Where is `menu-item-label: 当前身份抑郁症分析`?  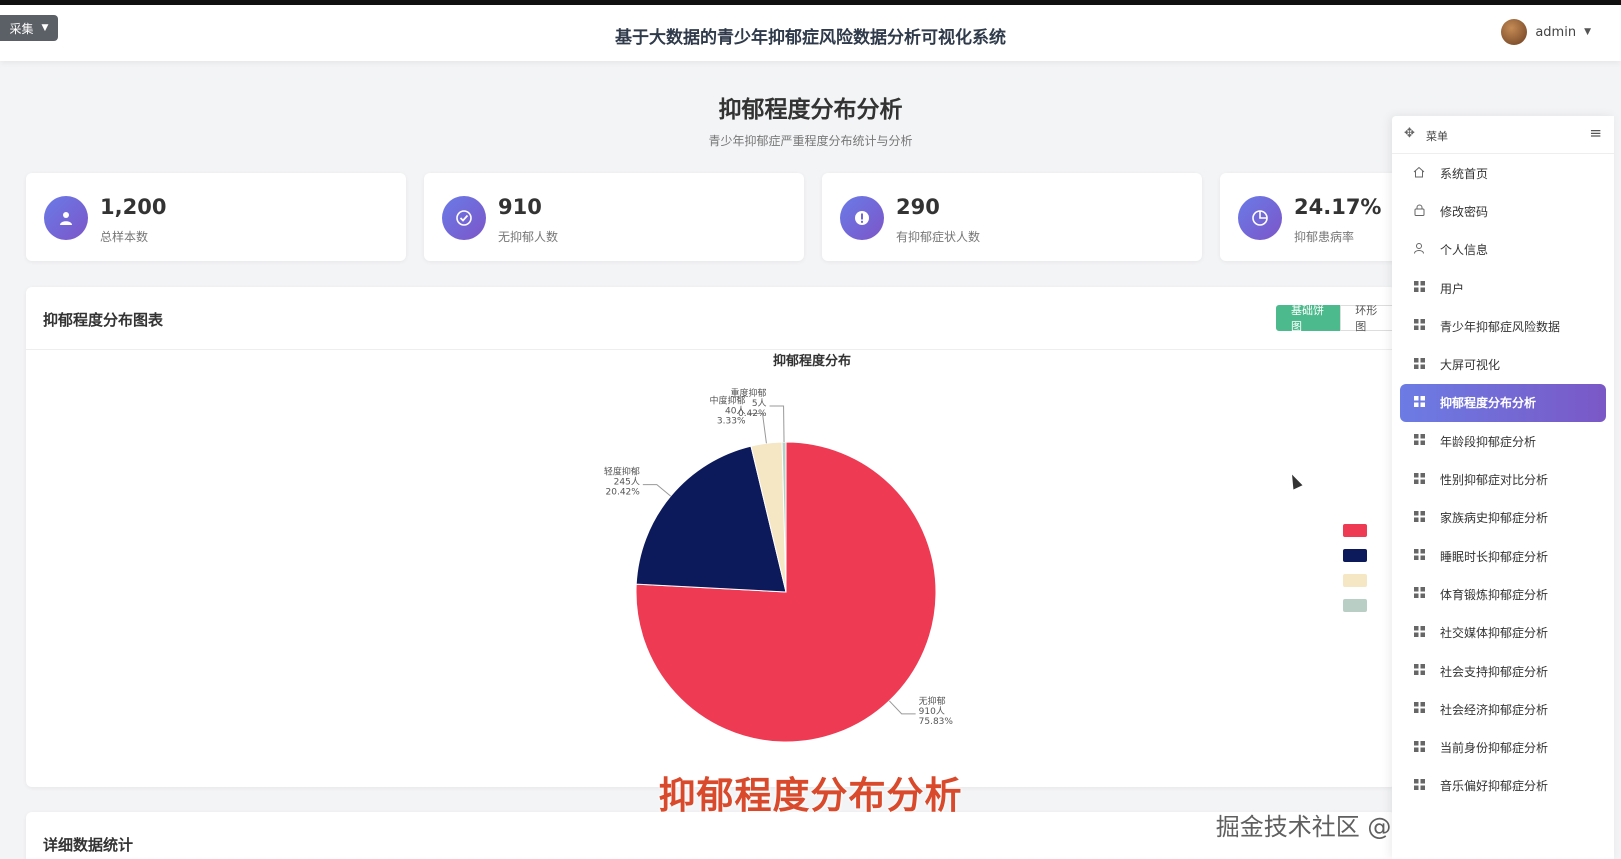 menu-item-label: 当前身份抑郁症分析 is located at coordinates (1494, 748).